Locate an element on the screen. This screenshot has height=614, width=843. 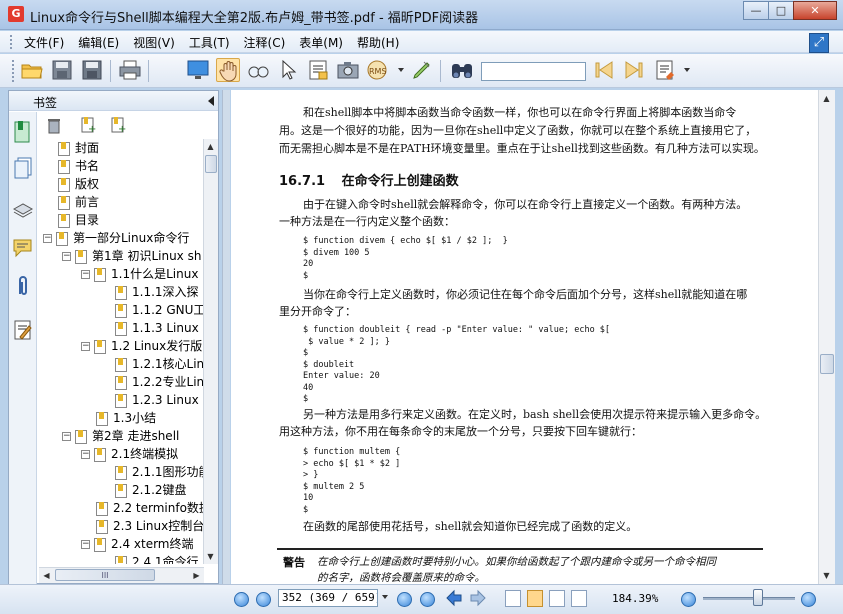
add-bookmark-icon: + is located at coordinates (88, 125).